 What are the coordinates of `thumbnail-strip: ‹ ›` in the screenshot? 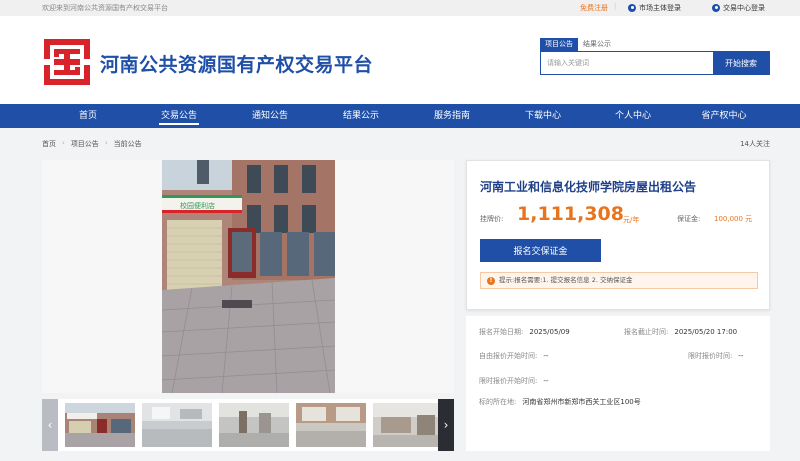 It's located at (248, 425).